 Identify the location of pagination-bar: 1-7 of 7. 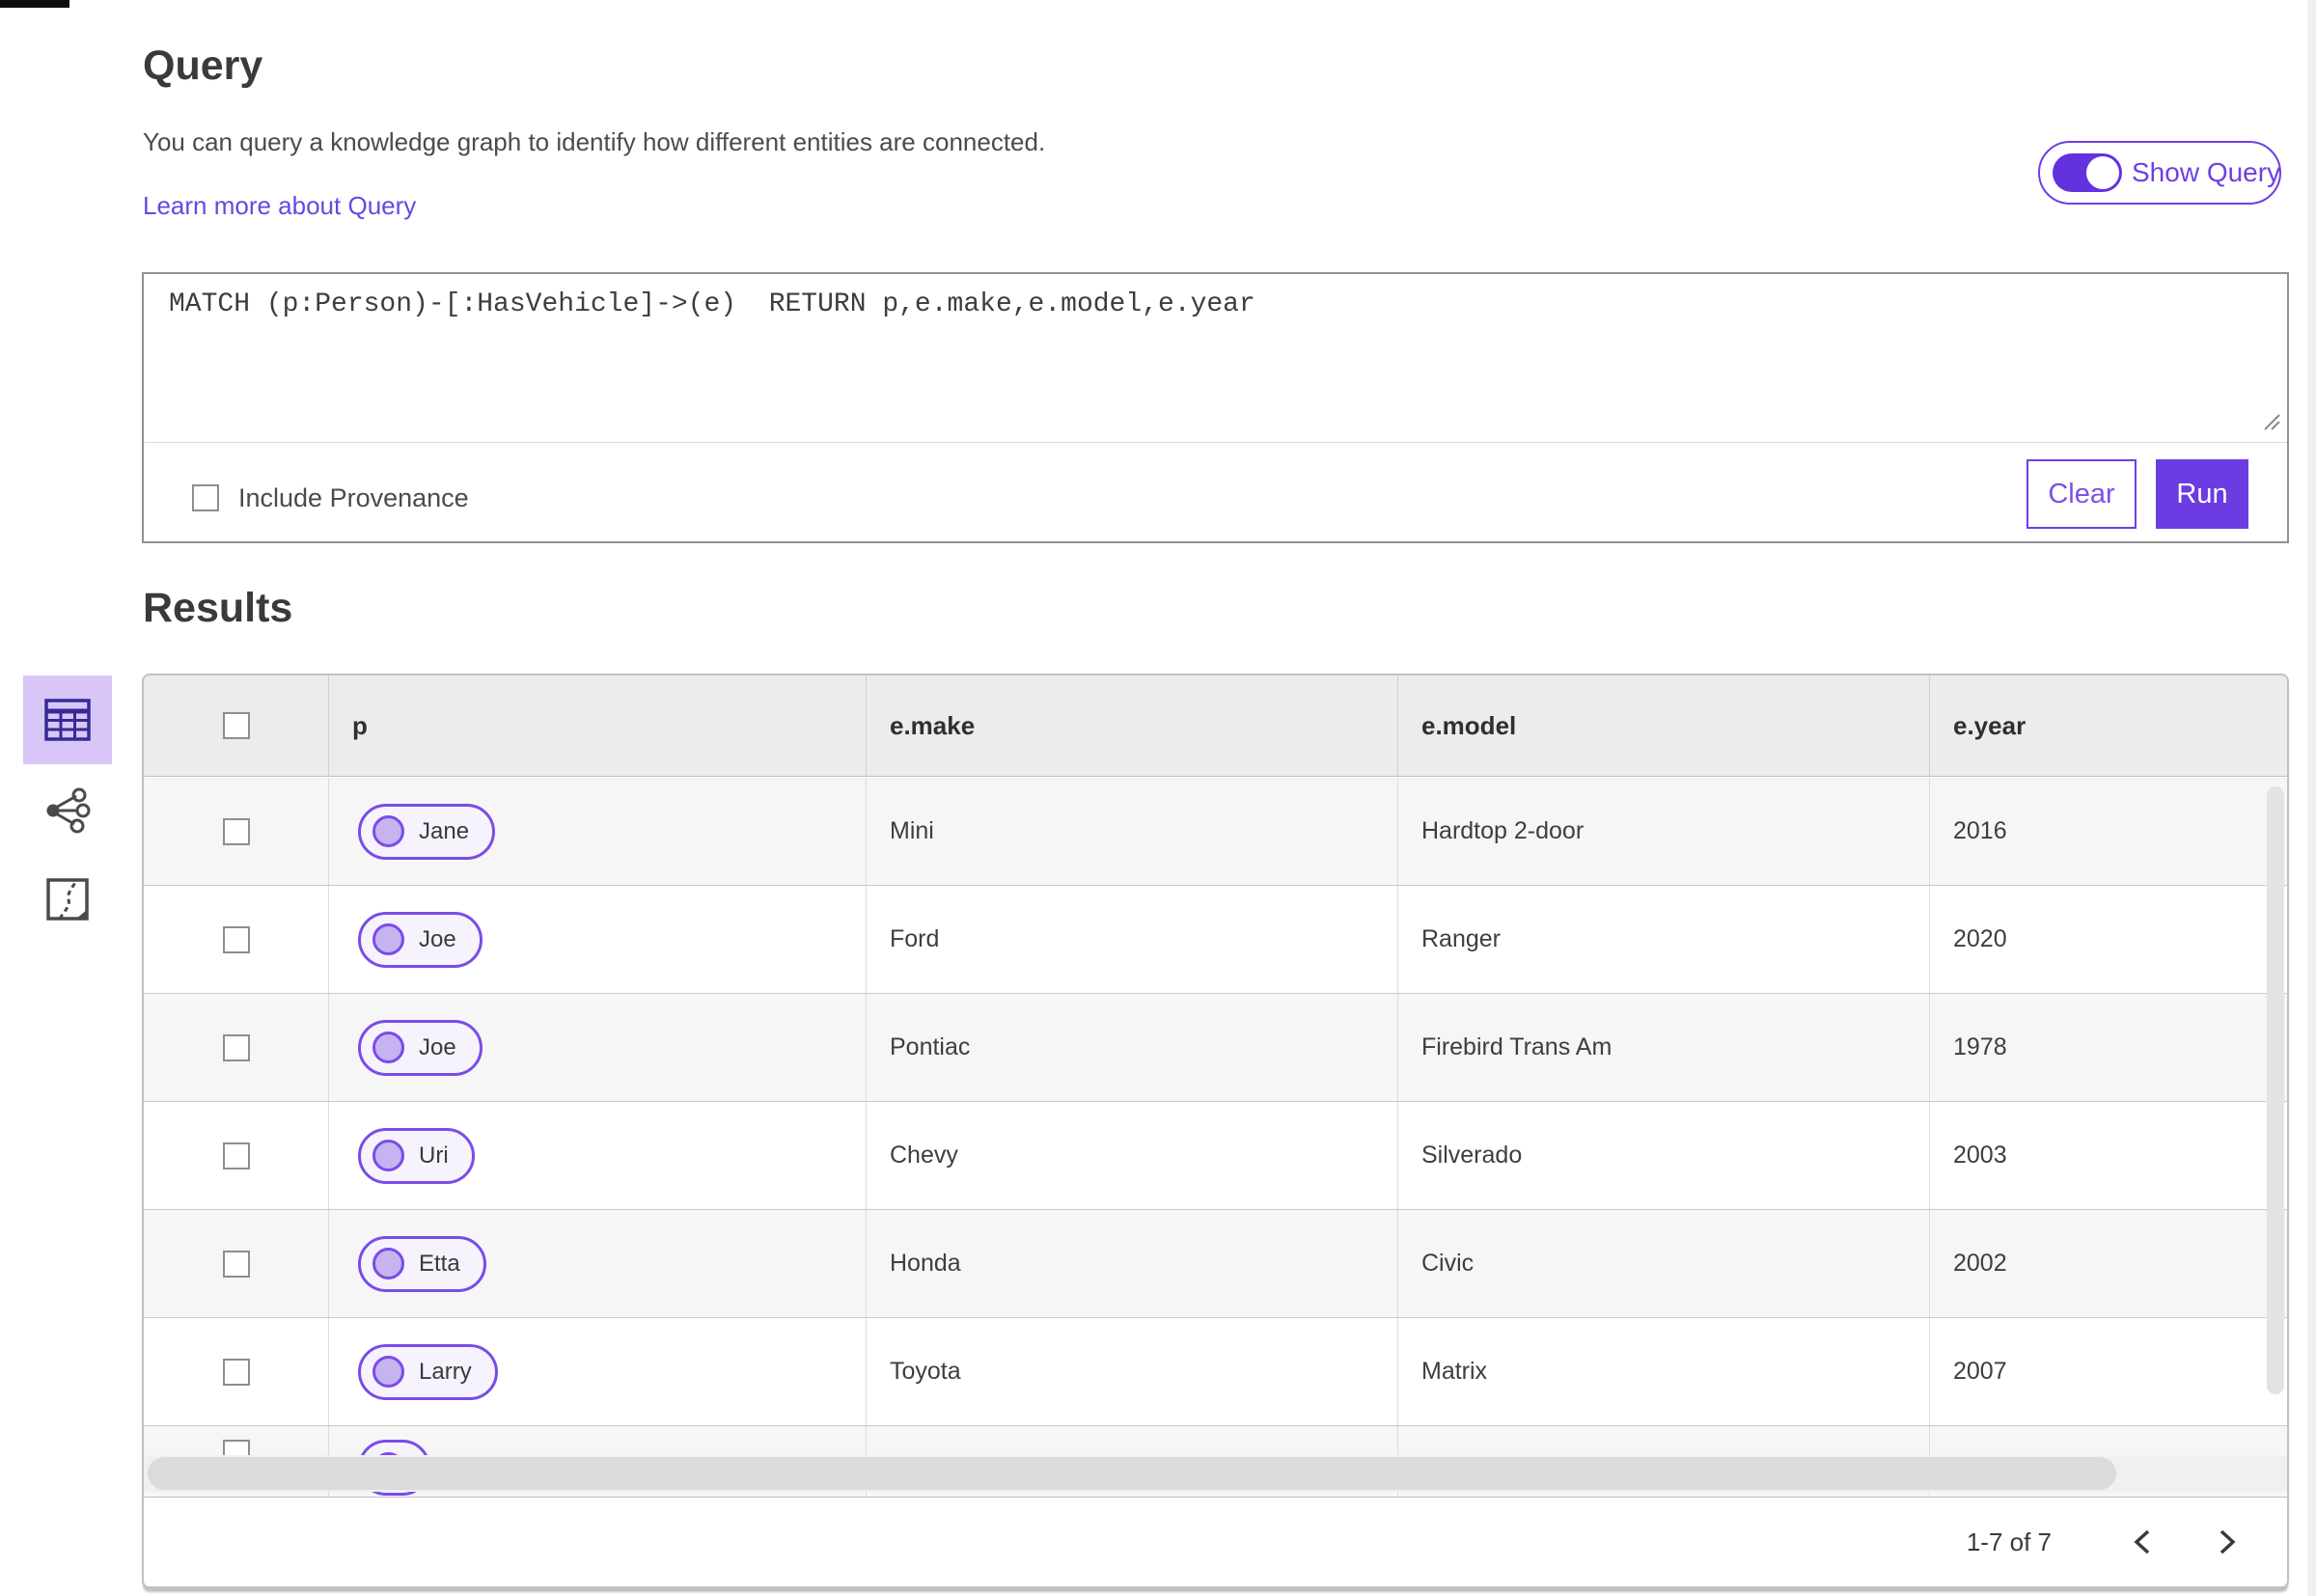
(1215, 1542).